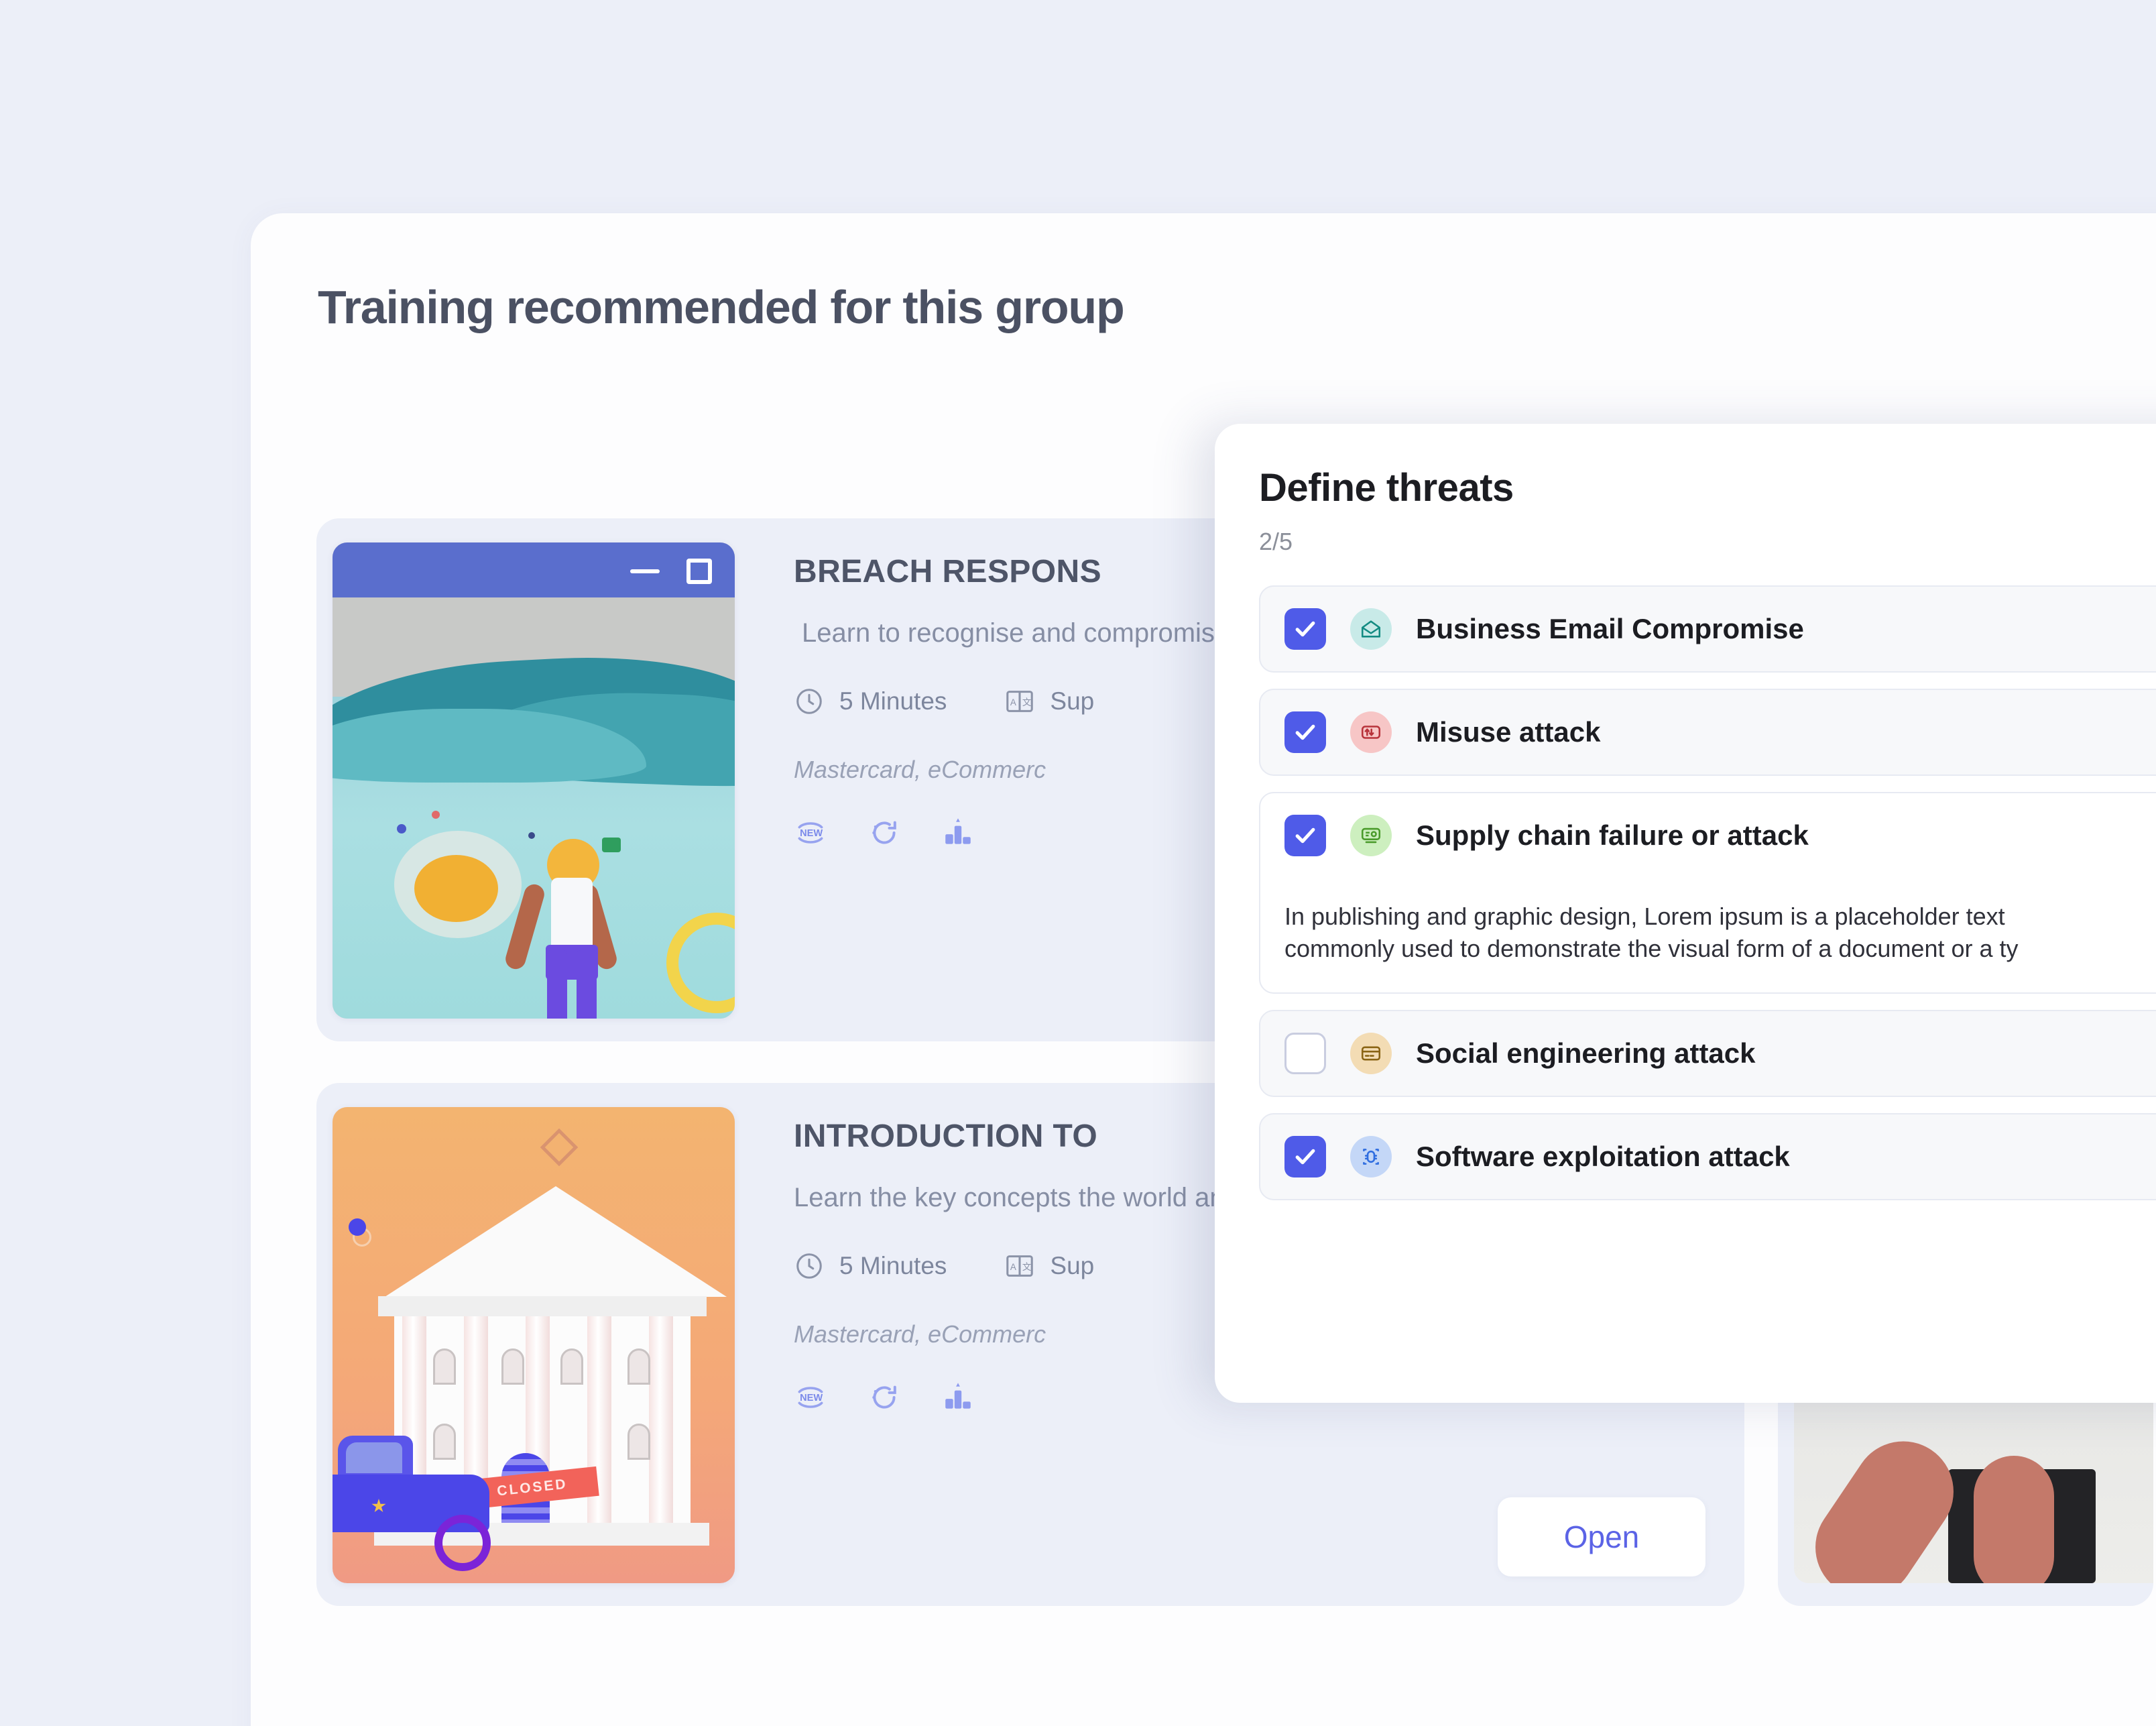  What do you see at coordinates (1371, 1157) in the screenshot?
I see `bug-chip-icon` at bounding box center [1371, 1157].